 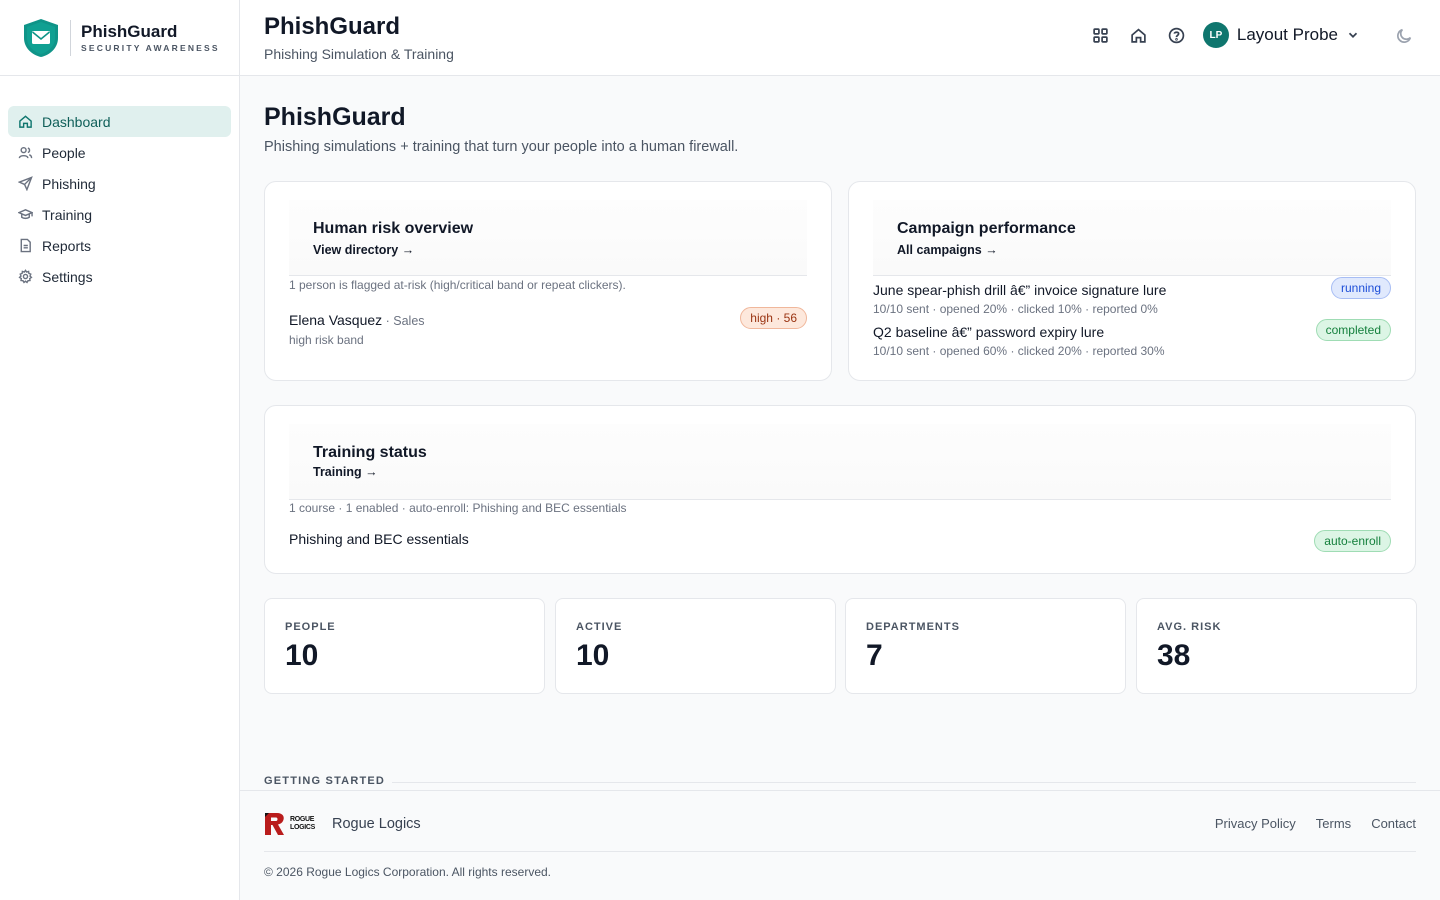 I want to click on moon-icon, so click(x=1404, y=35).